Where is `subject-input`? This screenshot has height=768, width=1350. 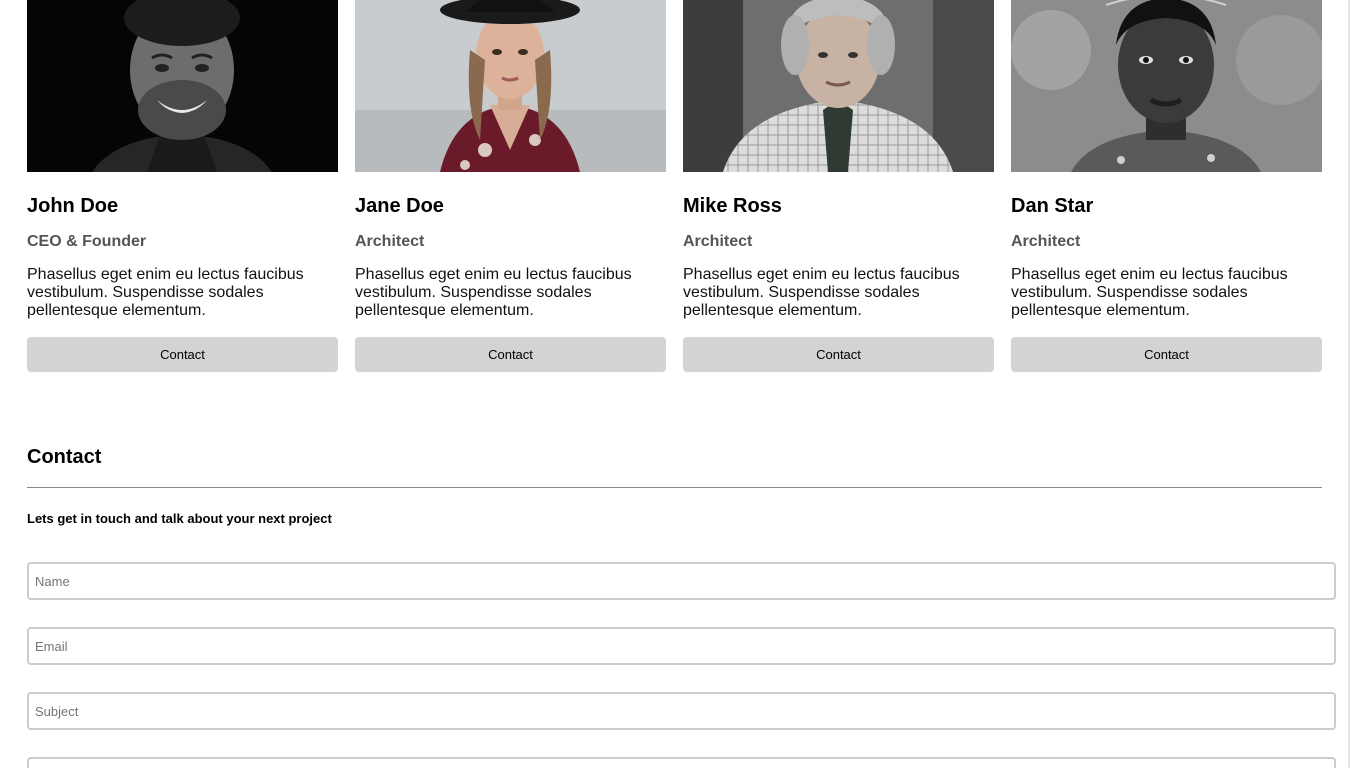 subject-input is located at coordinates (681, 711).